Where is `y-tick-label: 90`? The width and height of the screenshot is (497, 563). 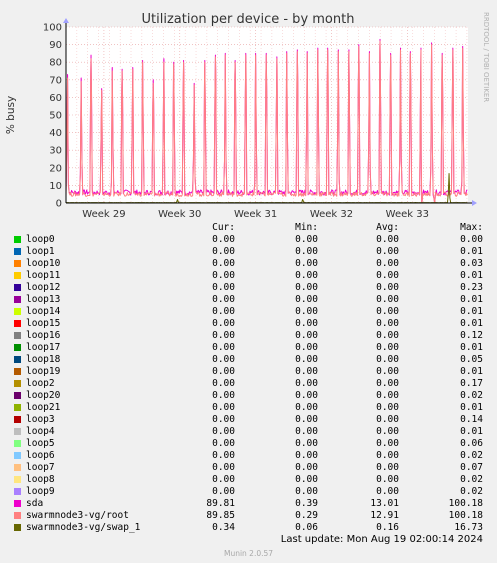
y-tick-label: 90 is located at coordinates (55, 45).